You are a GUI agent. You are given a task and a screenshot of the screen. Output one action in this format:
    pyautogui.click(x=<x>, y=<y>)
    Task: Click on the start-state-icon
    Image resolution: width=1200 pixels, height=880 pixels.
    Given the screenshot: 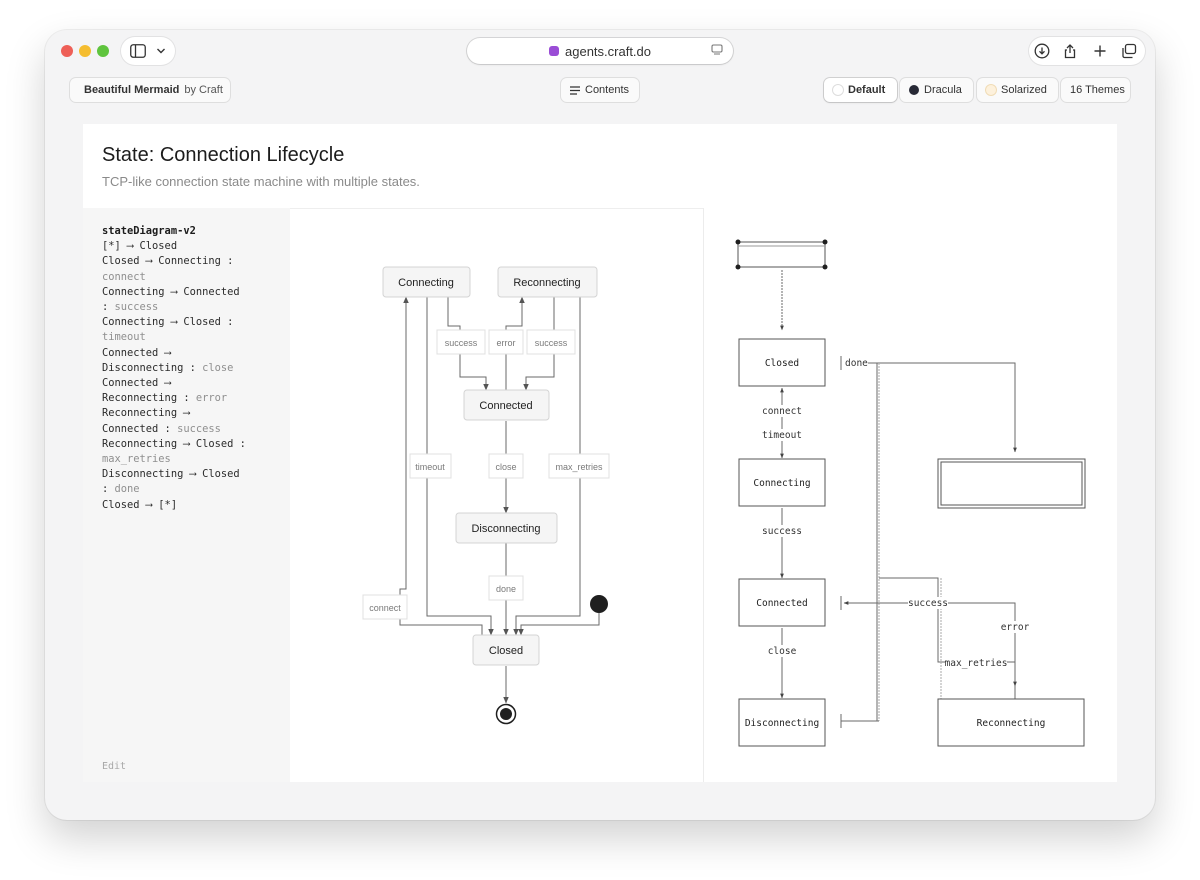 What is the action you would take?
    pyautogui.click(x=599, y=604)
    